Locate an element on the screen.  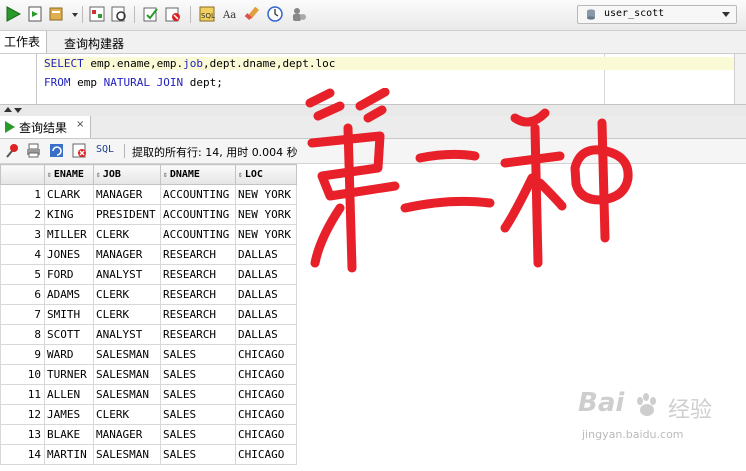
table-row: 7 SMITH CLERK RESEARCH DALLAS is located at coordinates (148, 314).